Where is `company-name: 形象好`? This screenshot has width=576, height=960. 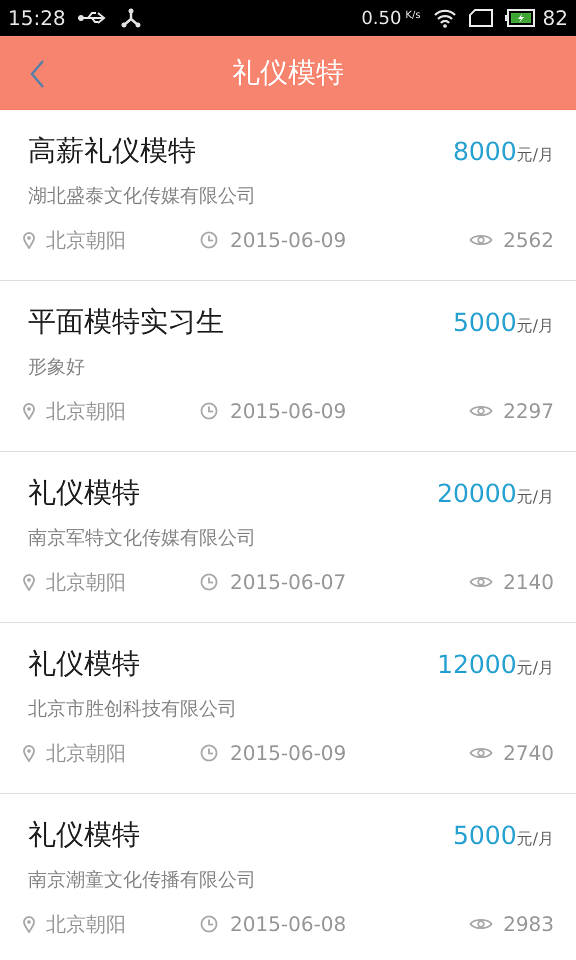
company-name: 形象好 is located at coordinates (56, 367).